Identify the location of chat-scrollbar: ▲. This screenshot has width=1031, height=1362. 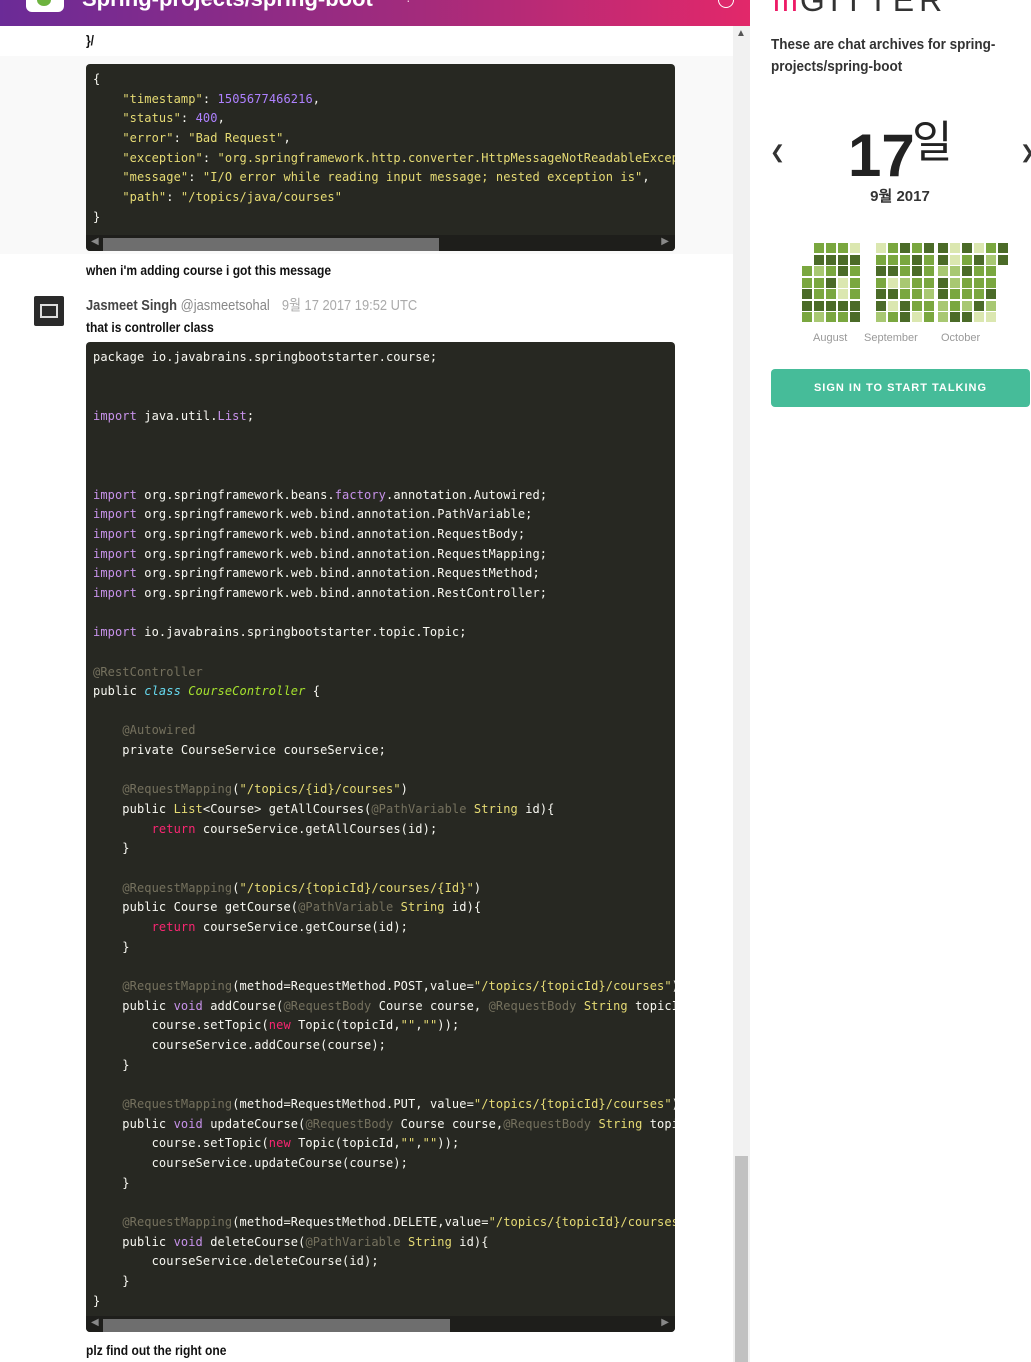
(741, 694).